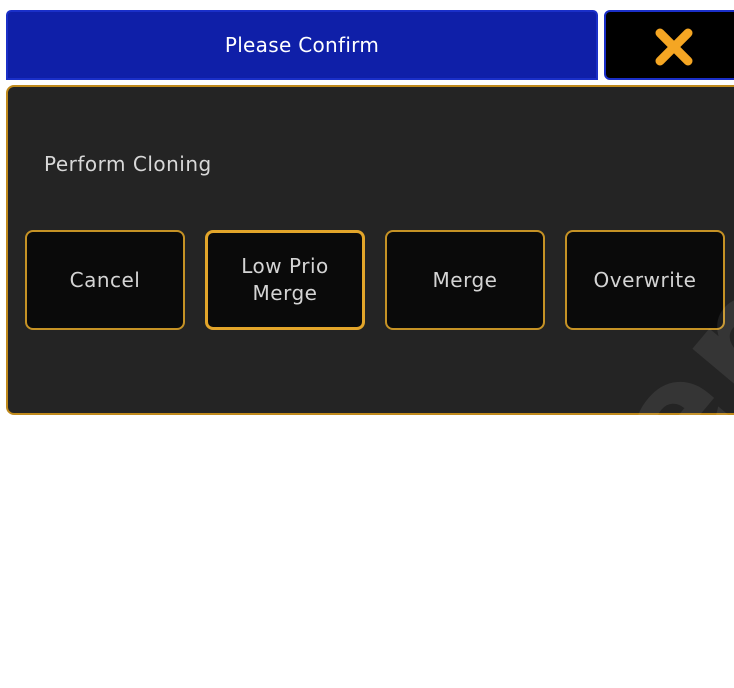 The height and width of the screenshot is (688, 734). I want to click on merge-button: Merge, so click(465, 280).